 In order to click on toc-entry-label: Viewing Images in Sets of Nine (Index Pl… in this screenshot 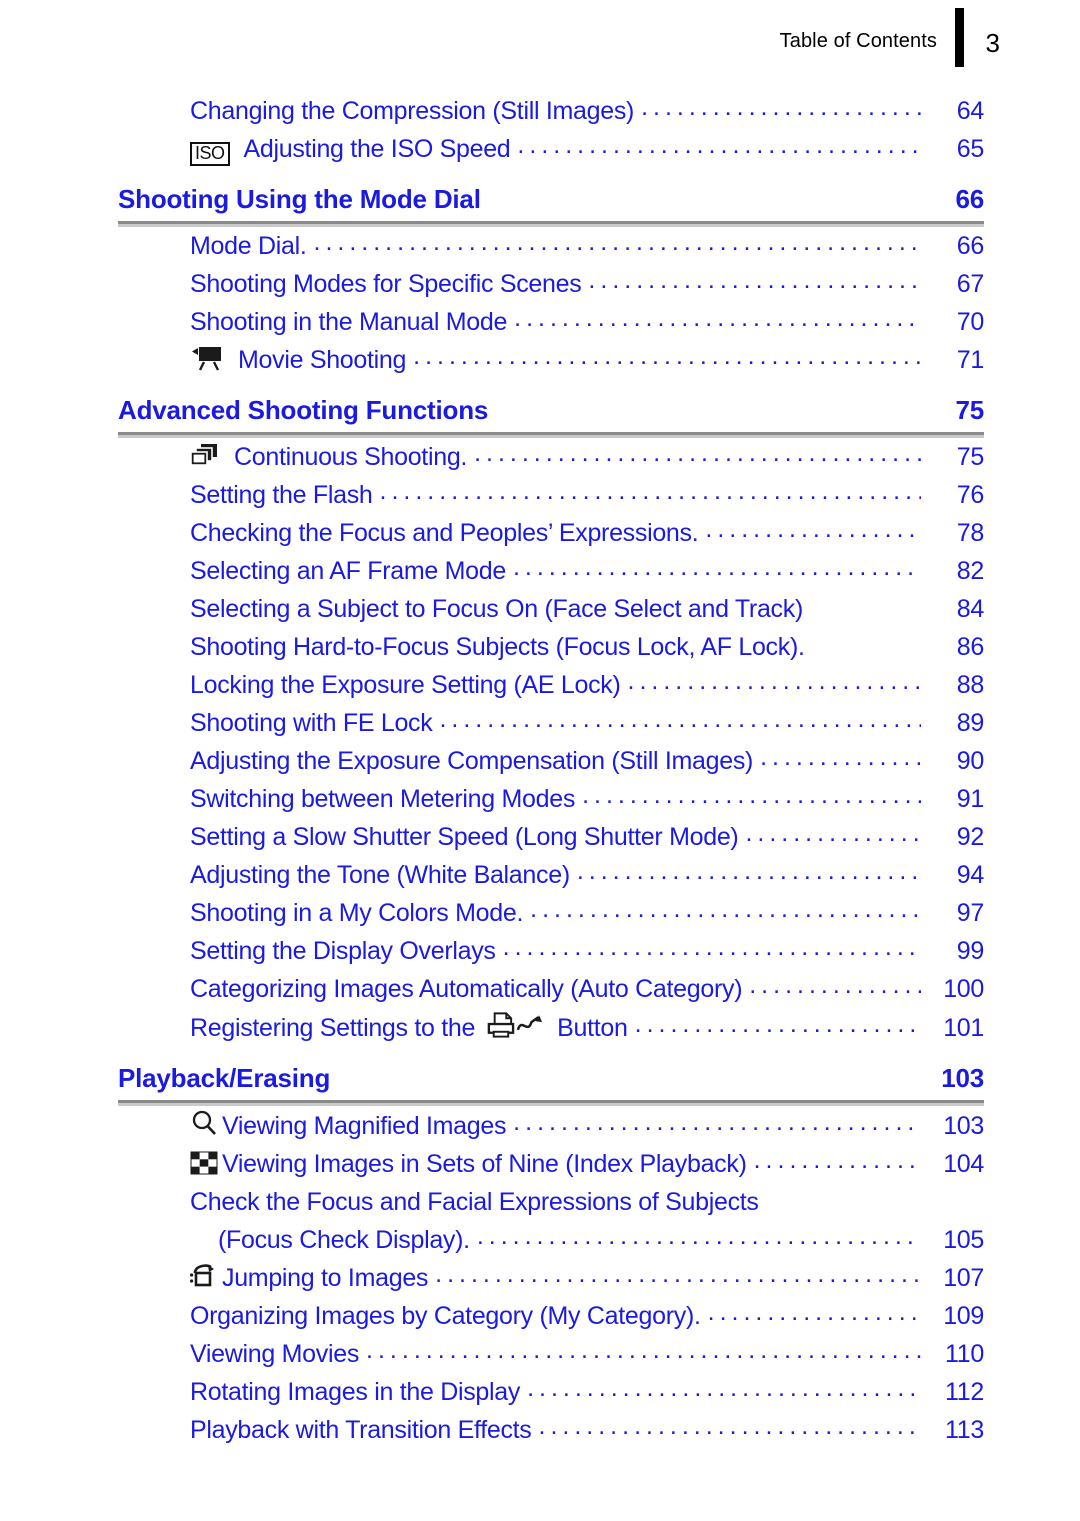, I will do `click(484, 1164)`.